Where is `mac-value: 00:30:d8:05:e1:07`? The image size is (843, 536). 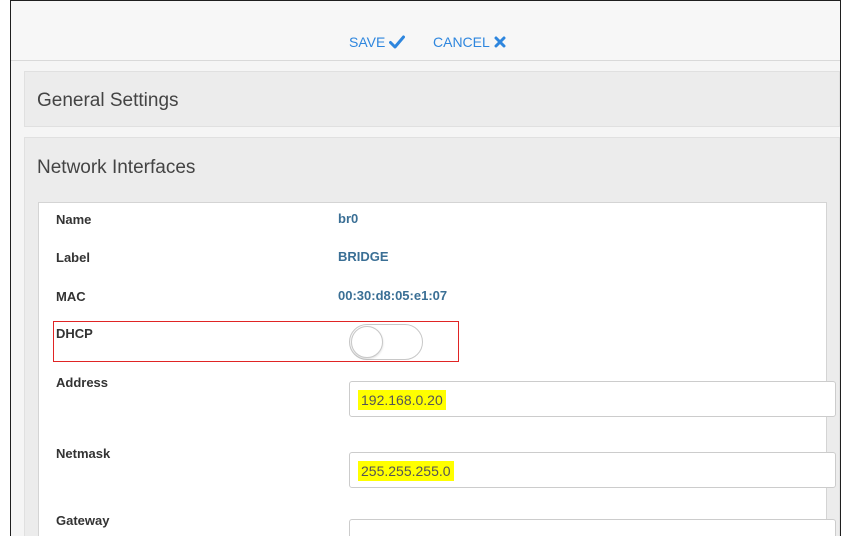
mac-value: 00:30:d8:05:e1:07 is located at coordinates (393, 295).